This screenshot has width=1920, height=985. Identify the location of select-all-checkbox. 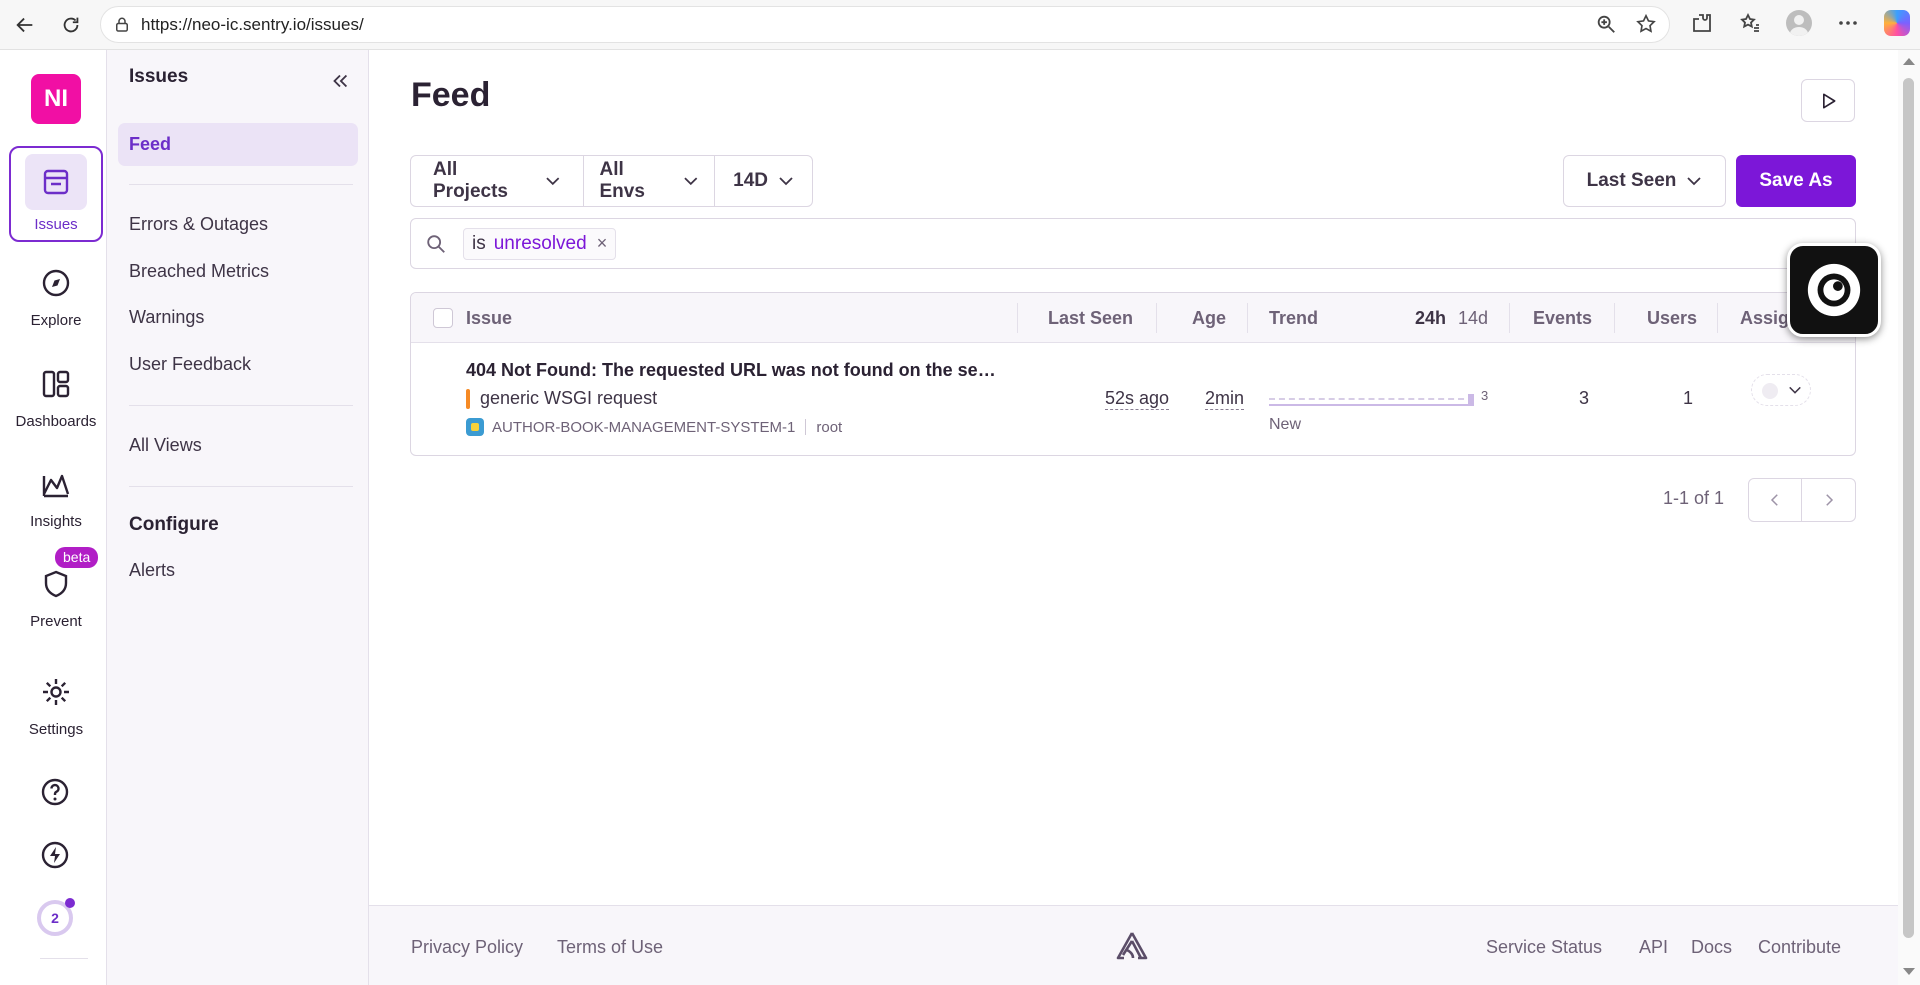
(443, 318).